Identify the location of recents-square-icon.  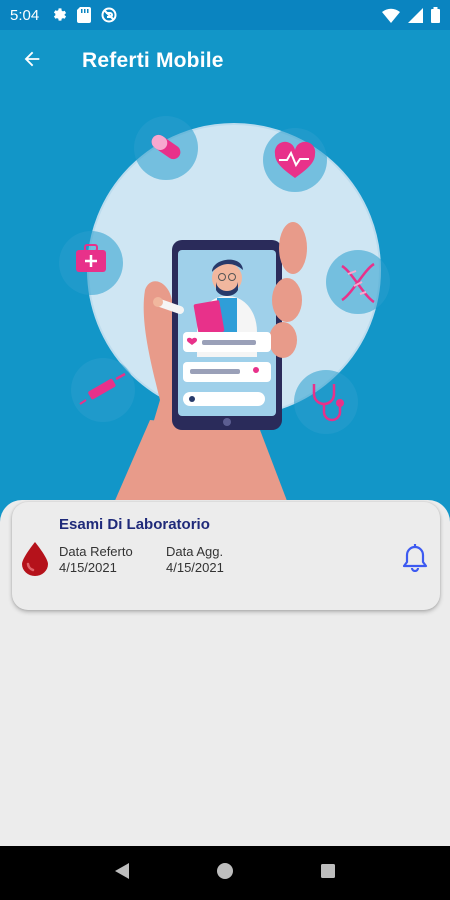
(328, 873).